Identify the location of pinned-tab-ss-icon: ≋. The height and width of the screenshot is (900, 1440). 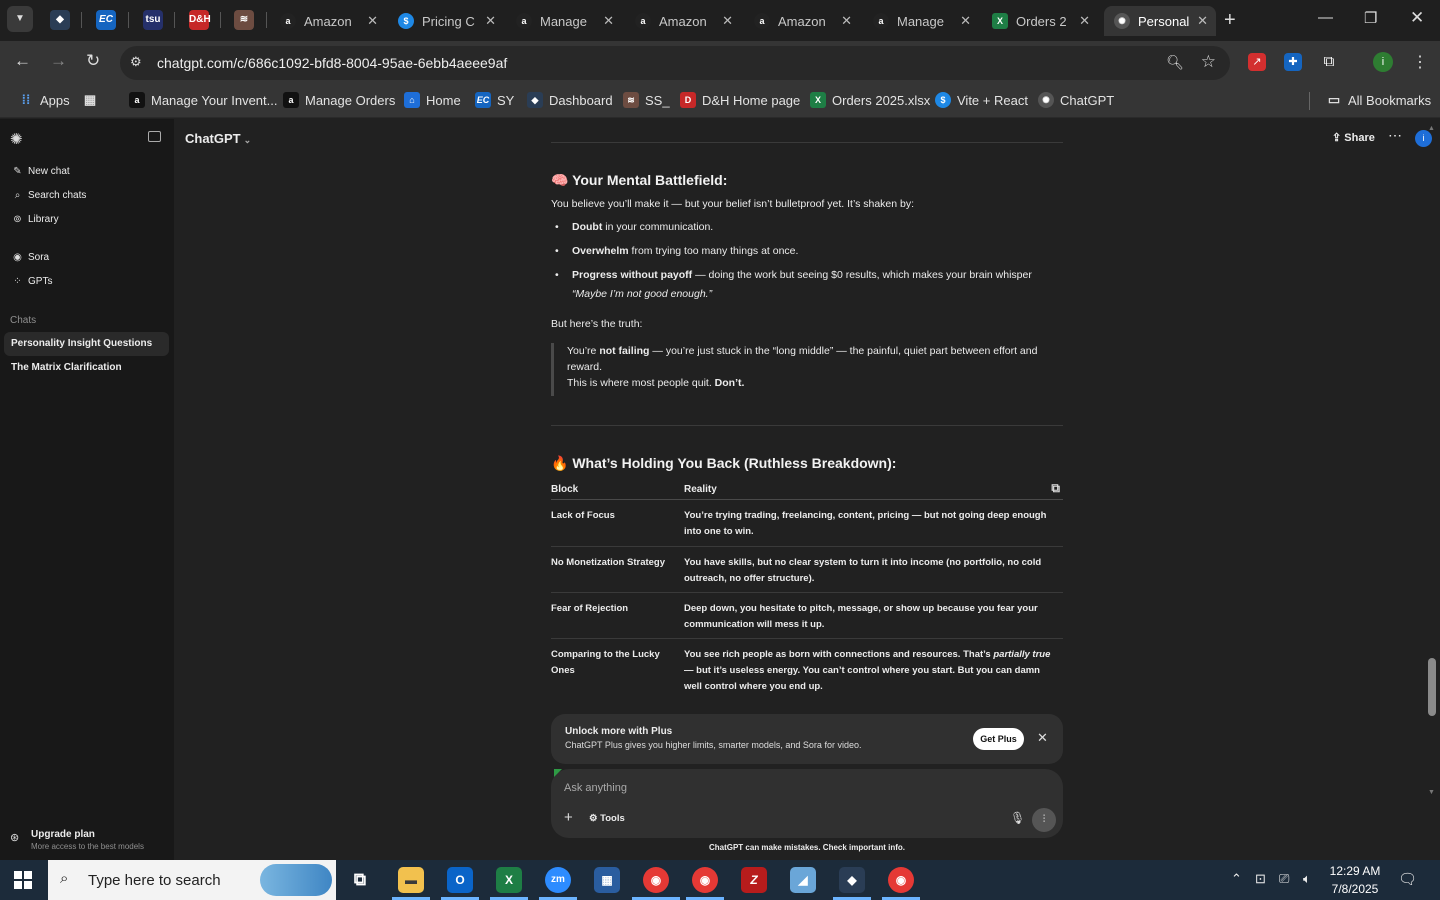
(244, 20).